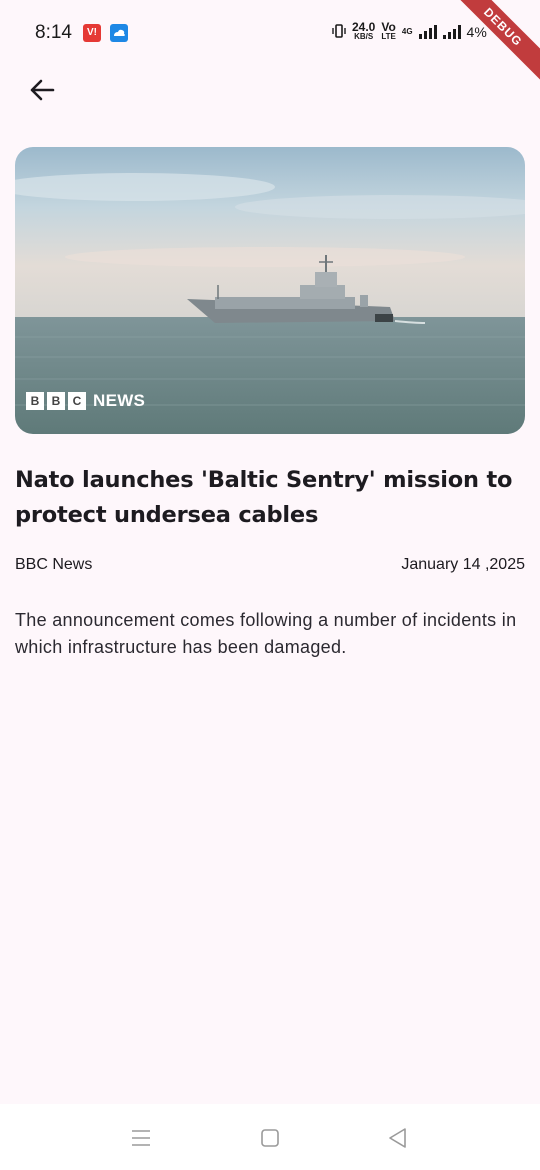  What do you see at coordinates (476, 32) in the screenshot?
I see `battery-level: 4%` at bounding box center [476, 32].